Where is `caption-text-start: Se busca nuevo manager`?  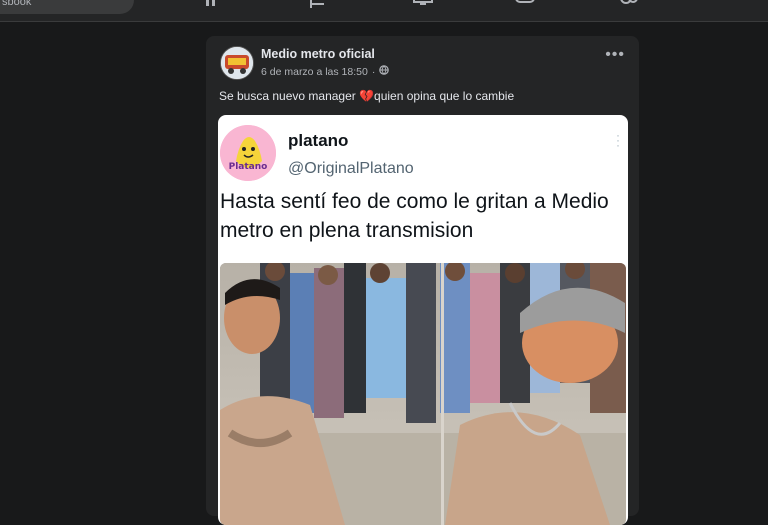 caption-text-start: Se busca nuevo manager is located at coordinates (289, 96).